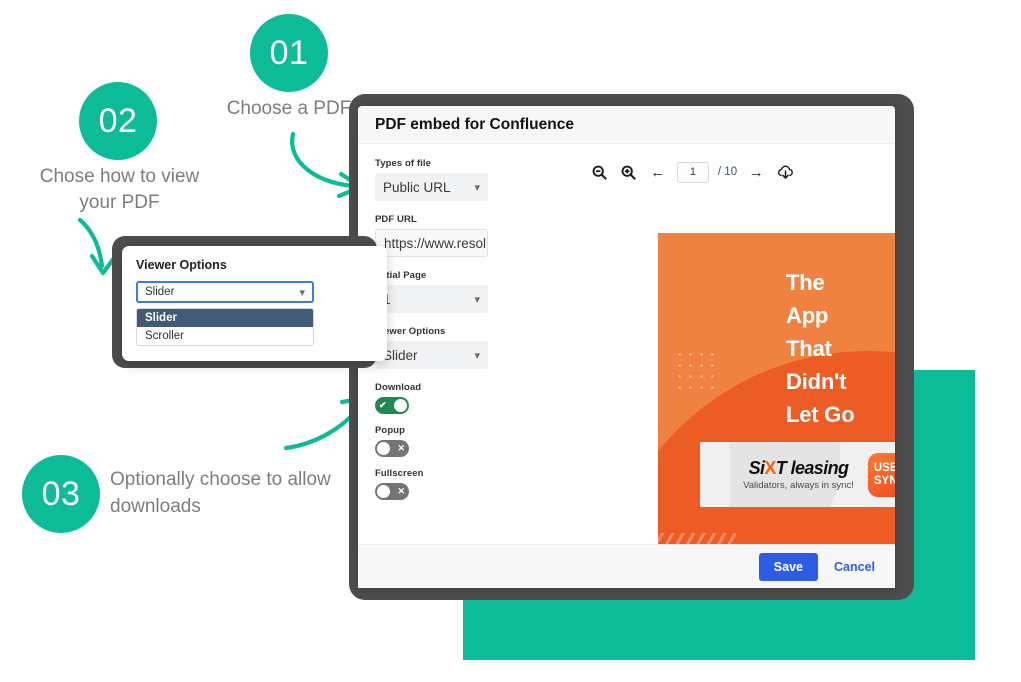 This screenshot has height=682, width=1021. What do you see at coordinates (410, 331) in the screenshot?
I see `field-label: Viewer Options` at bounding box center [410, 331].